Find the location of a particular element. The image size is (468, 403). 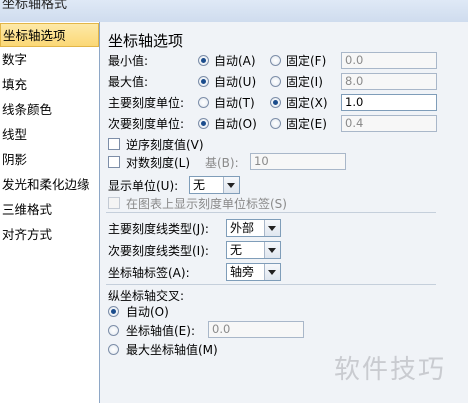

major-unit-label: 主要刻度单位: is located at coordinates (146, 103).